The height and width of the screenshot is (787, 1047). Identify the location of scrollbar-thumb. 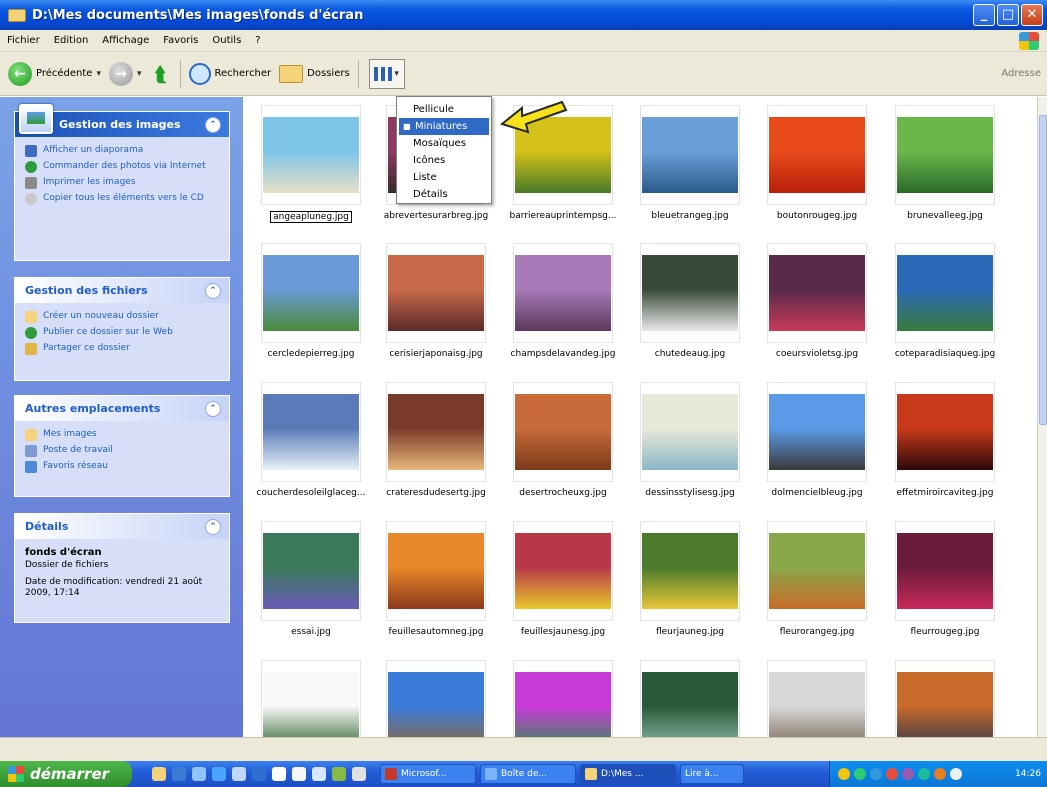
(1043, 270).